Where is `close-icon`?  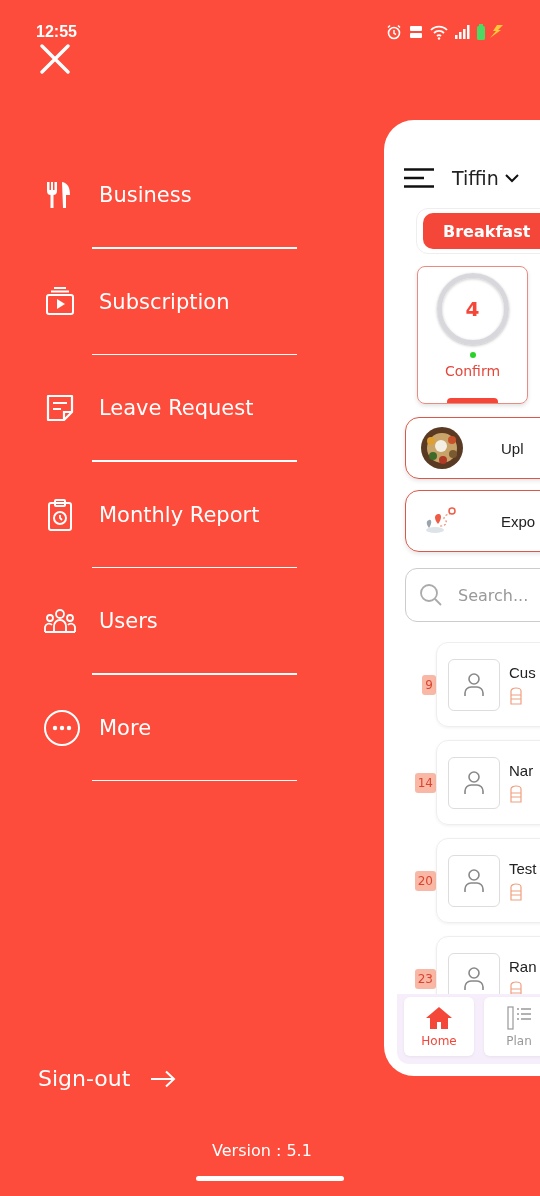 close-icon is located at coordinates (55, 59).